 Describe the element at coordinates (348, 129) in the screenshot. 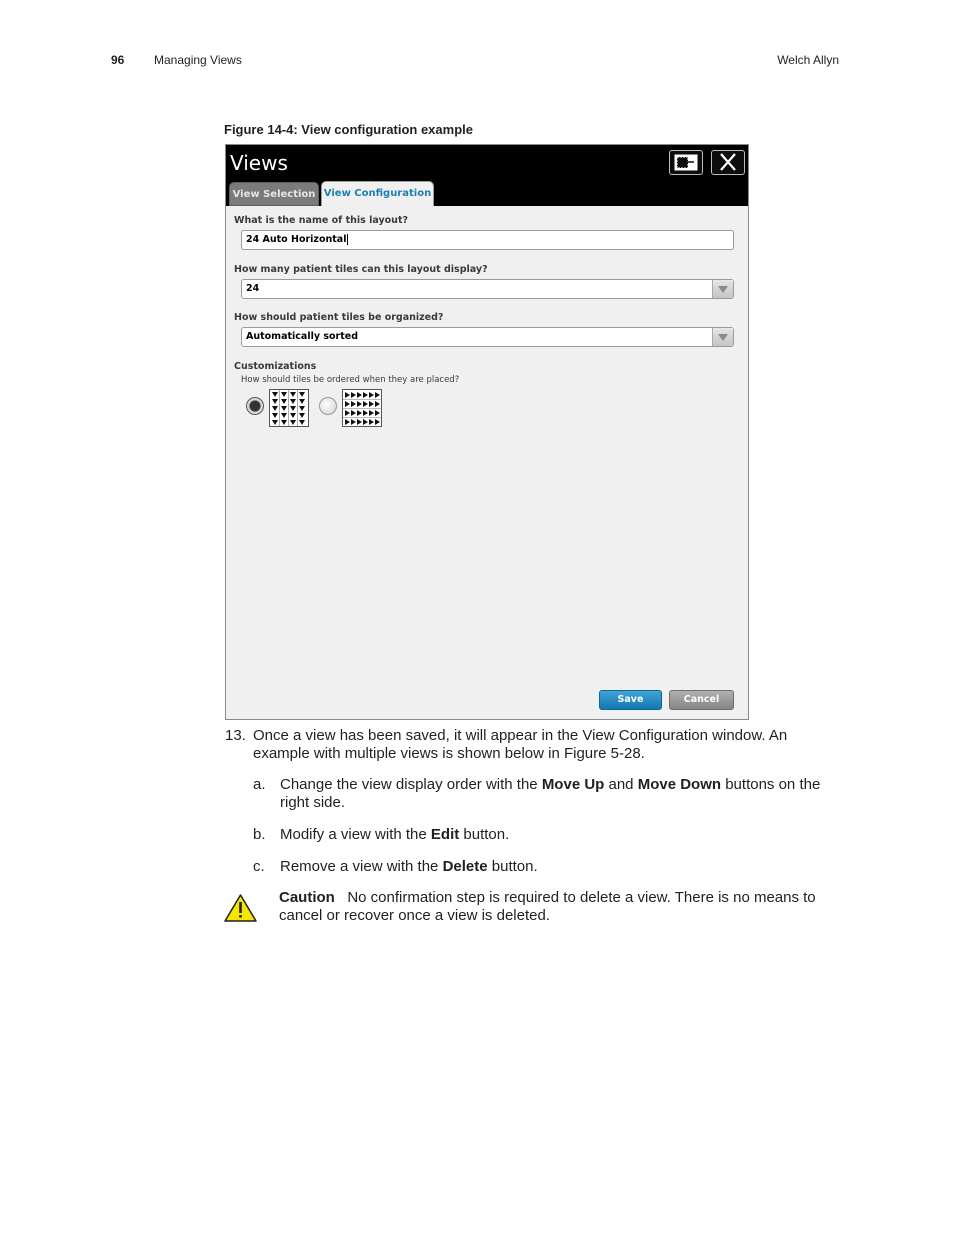

I see `figure-caption: Figure 14-4: View configuration example` at that location.